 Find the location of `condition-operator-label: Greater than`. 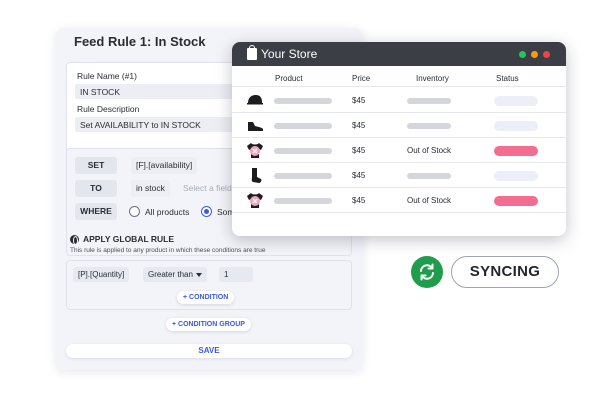

condition-operator-label: Greater than is located at coordinates (170, 274).